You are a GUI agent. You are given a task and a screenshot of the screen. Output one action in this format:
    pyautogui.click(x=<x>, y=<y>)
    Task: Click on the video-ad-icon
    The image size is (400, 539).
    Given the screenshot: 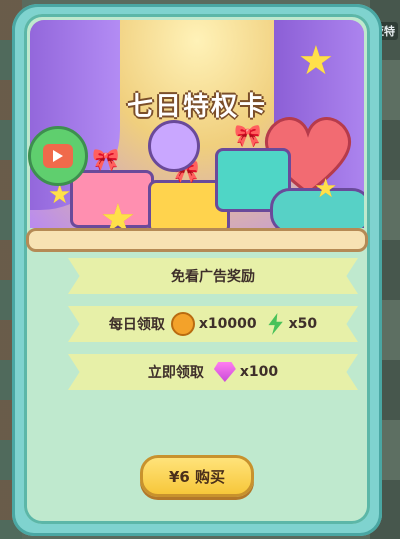 What is the action you would take?
    pyautogui.click(x=58, y=156)
    